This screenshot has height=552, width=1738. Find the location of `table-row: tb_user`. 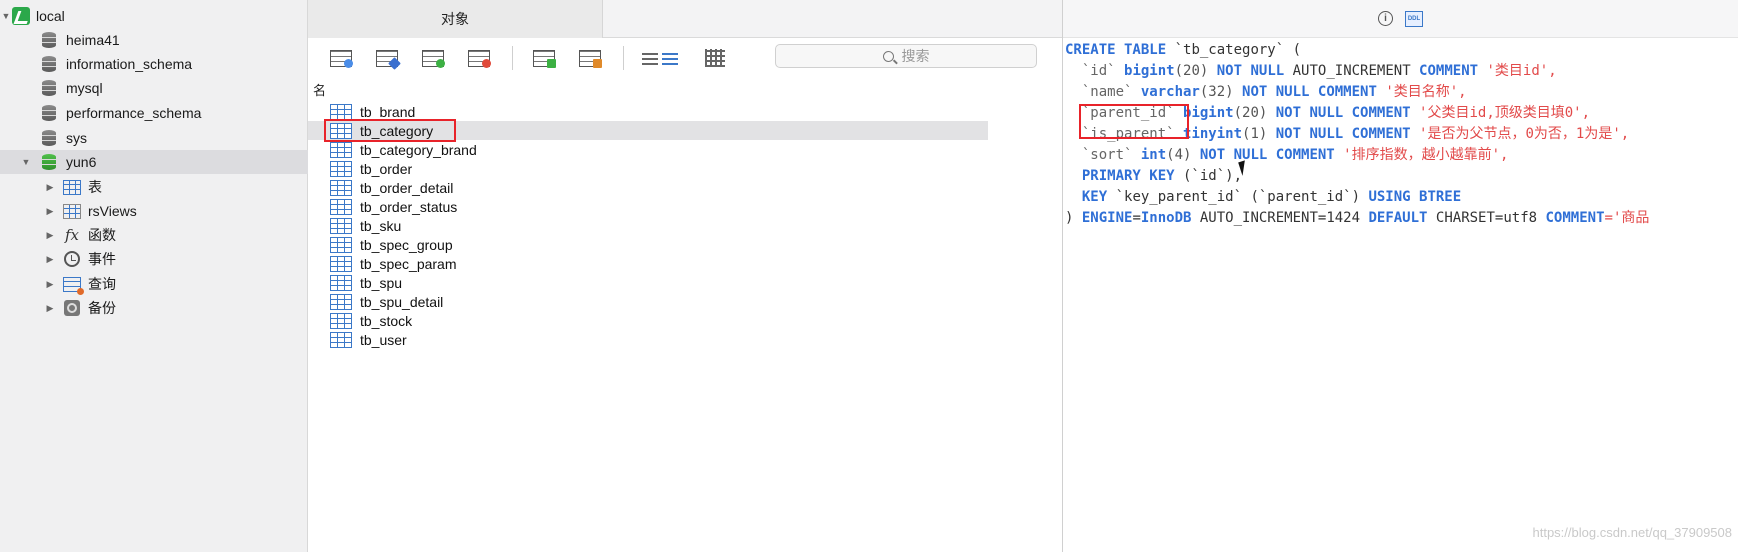

table-row: tb_user is located at coordinates (648, 339).